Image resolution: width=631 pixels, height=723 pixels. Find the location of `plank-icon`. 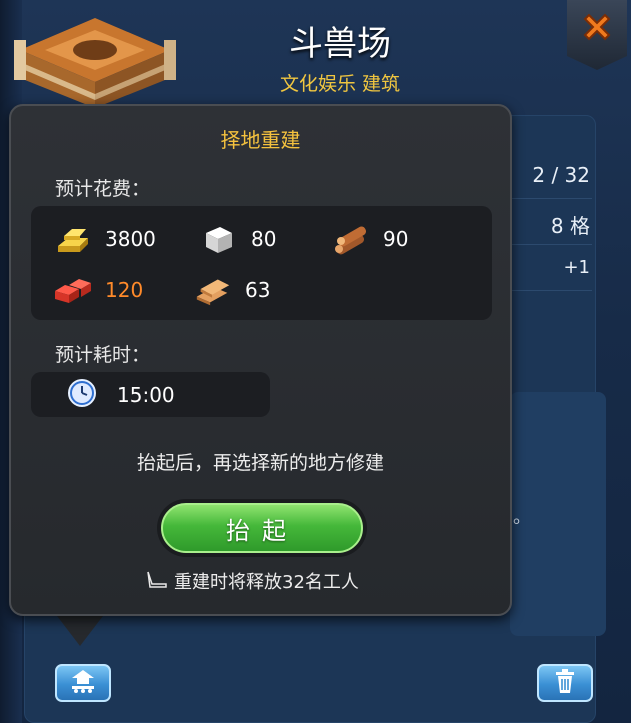

plank-icon is located at coordinates (213, 290).